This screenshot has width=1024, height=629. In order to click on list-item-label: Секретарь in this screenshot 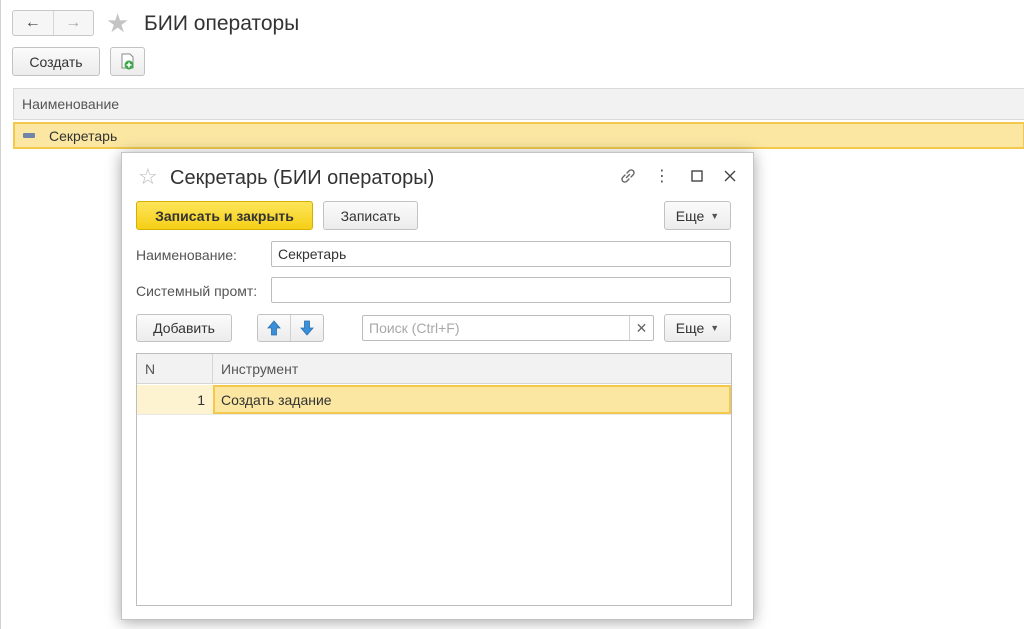, I will do `click(83, 135)`.